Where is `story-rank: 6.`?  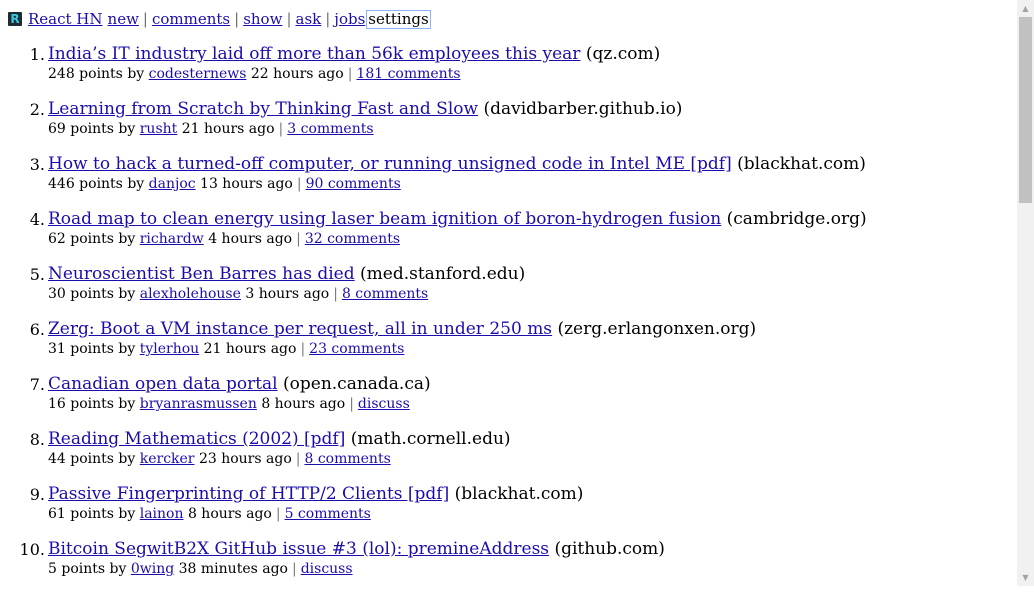 story-rank: 6. is located at coordinates (37, 329).